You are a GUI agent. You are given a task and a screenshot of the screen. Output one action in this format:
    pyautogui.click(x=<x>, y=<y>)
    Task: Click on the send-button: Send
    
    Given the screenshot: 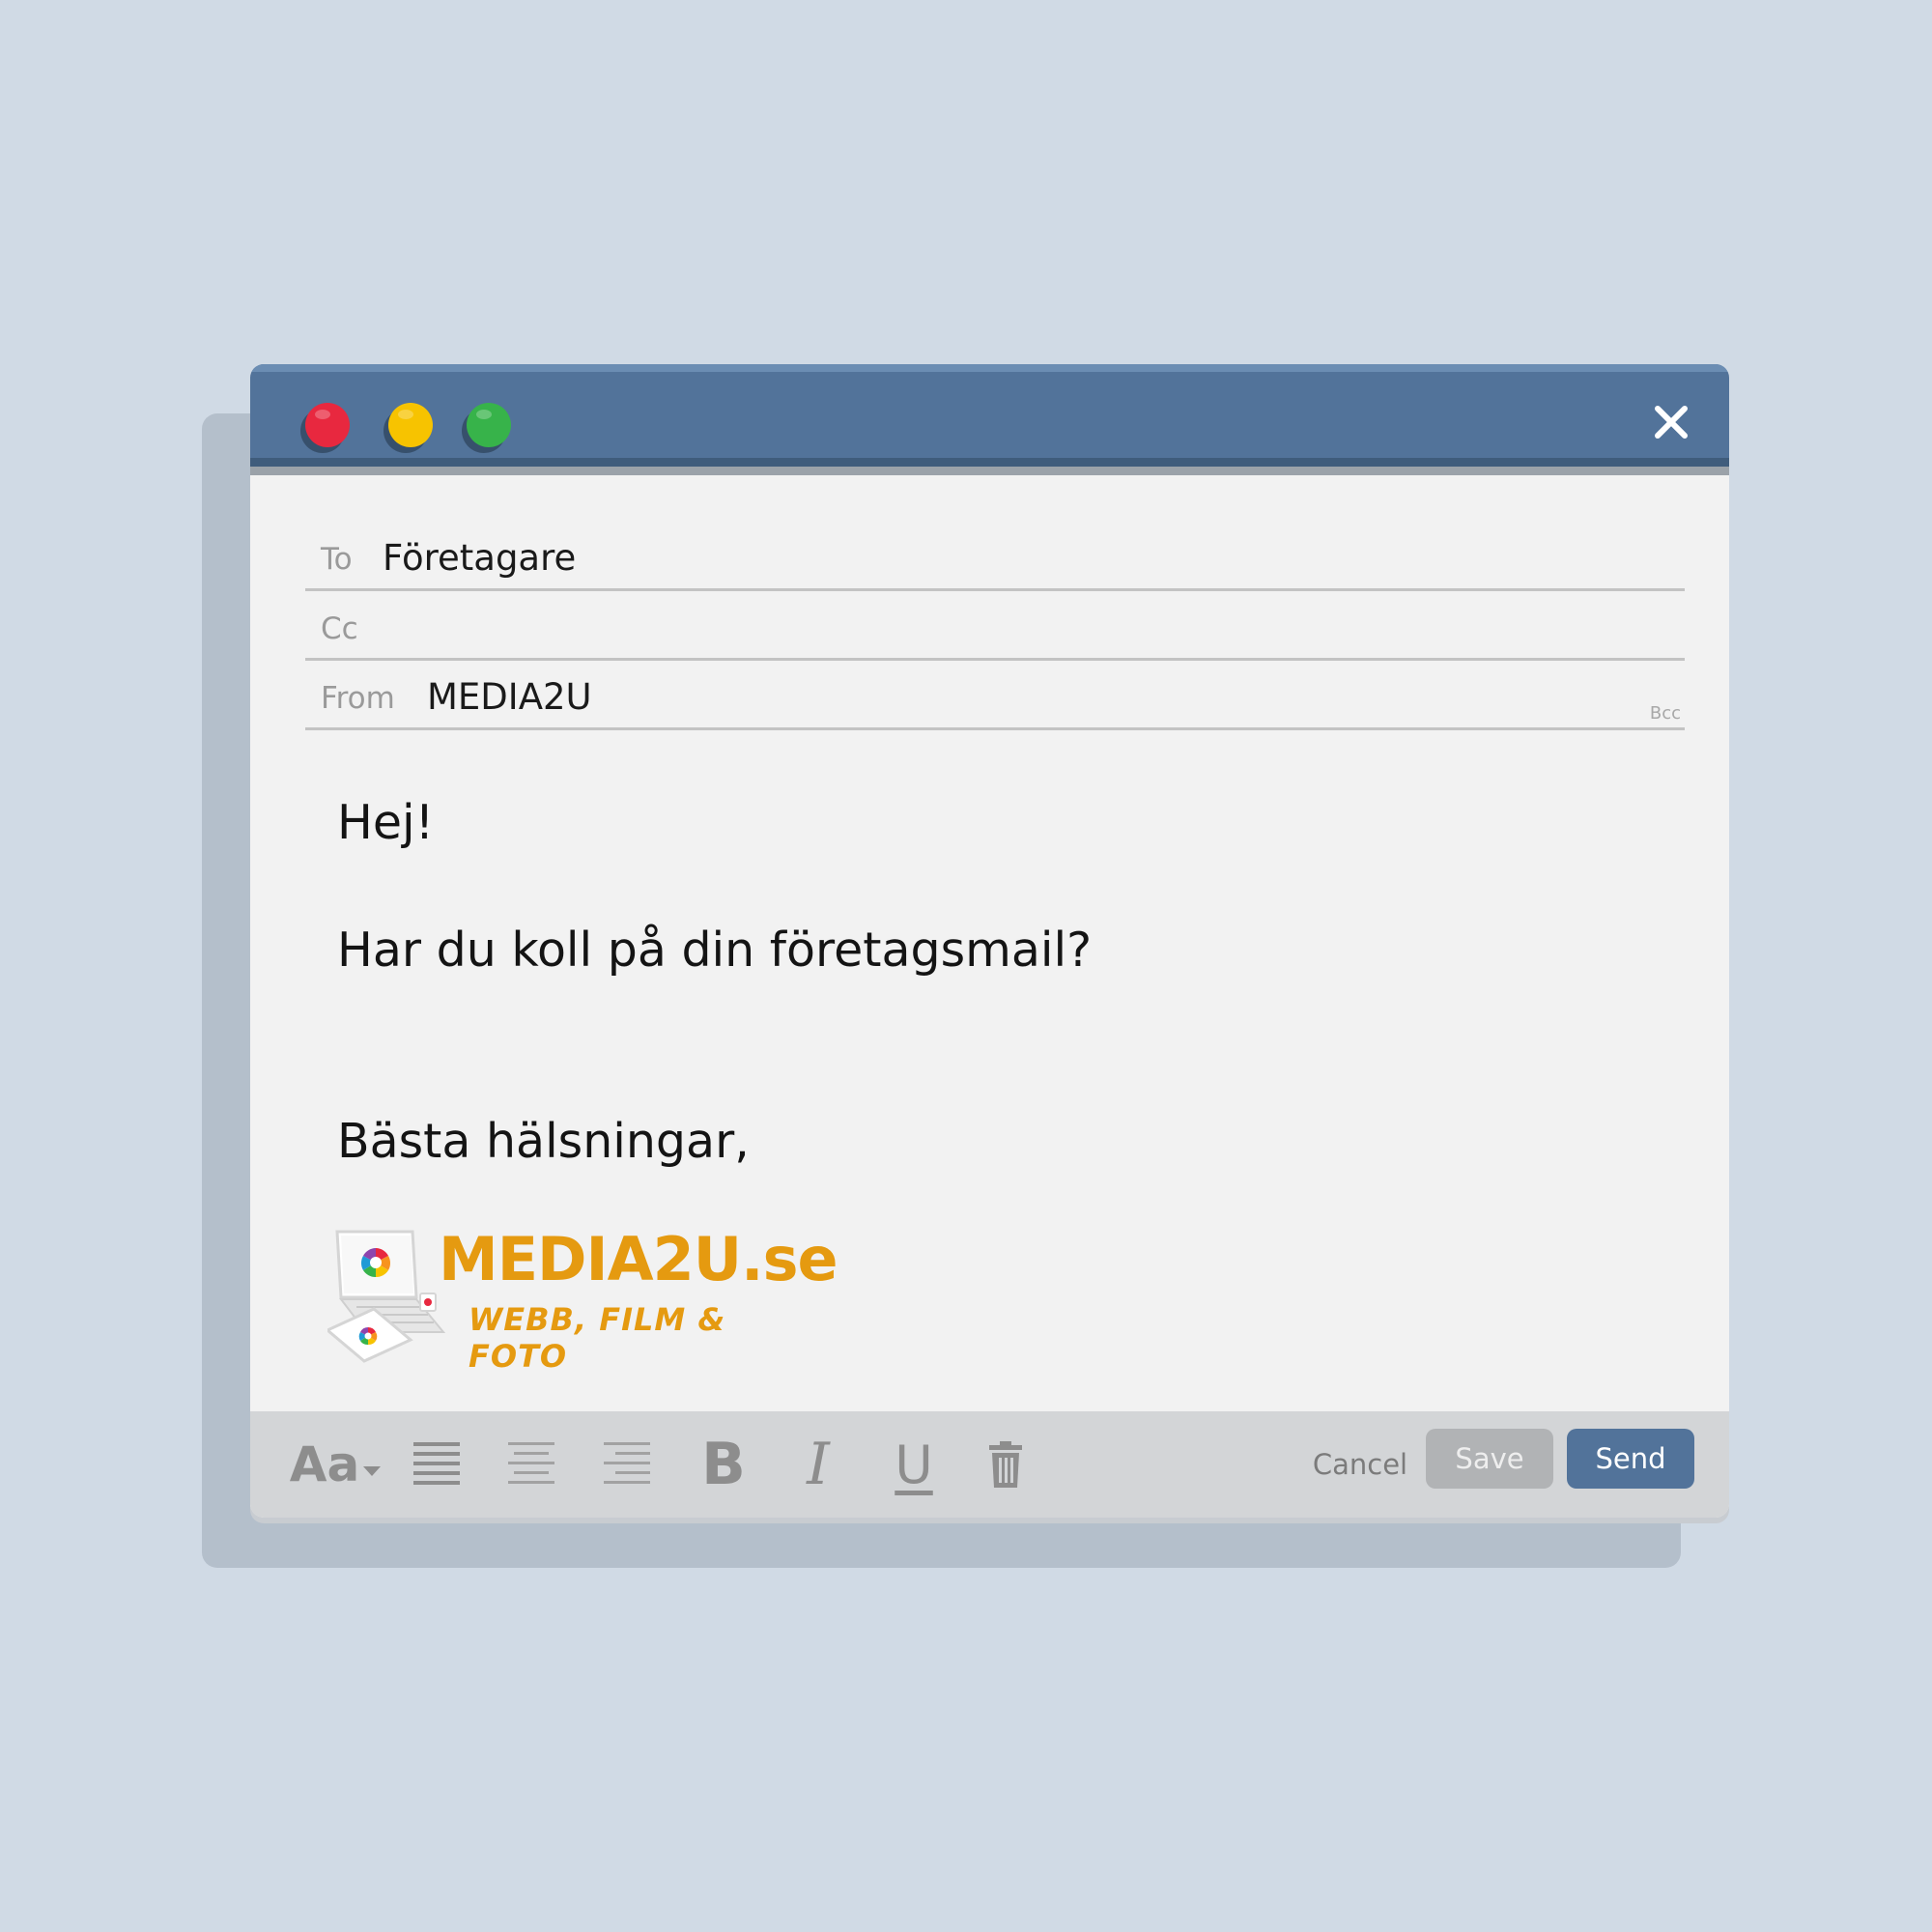 What is the action you would take?
    pyautogui.click(x=1630, y=1459)
    